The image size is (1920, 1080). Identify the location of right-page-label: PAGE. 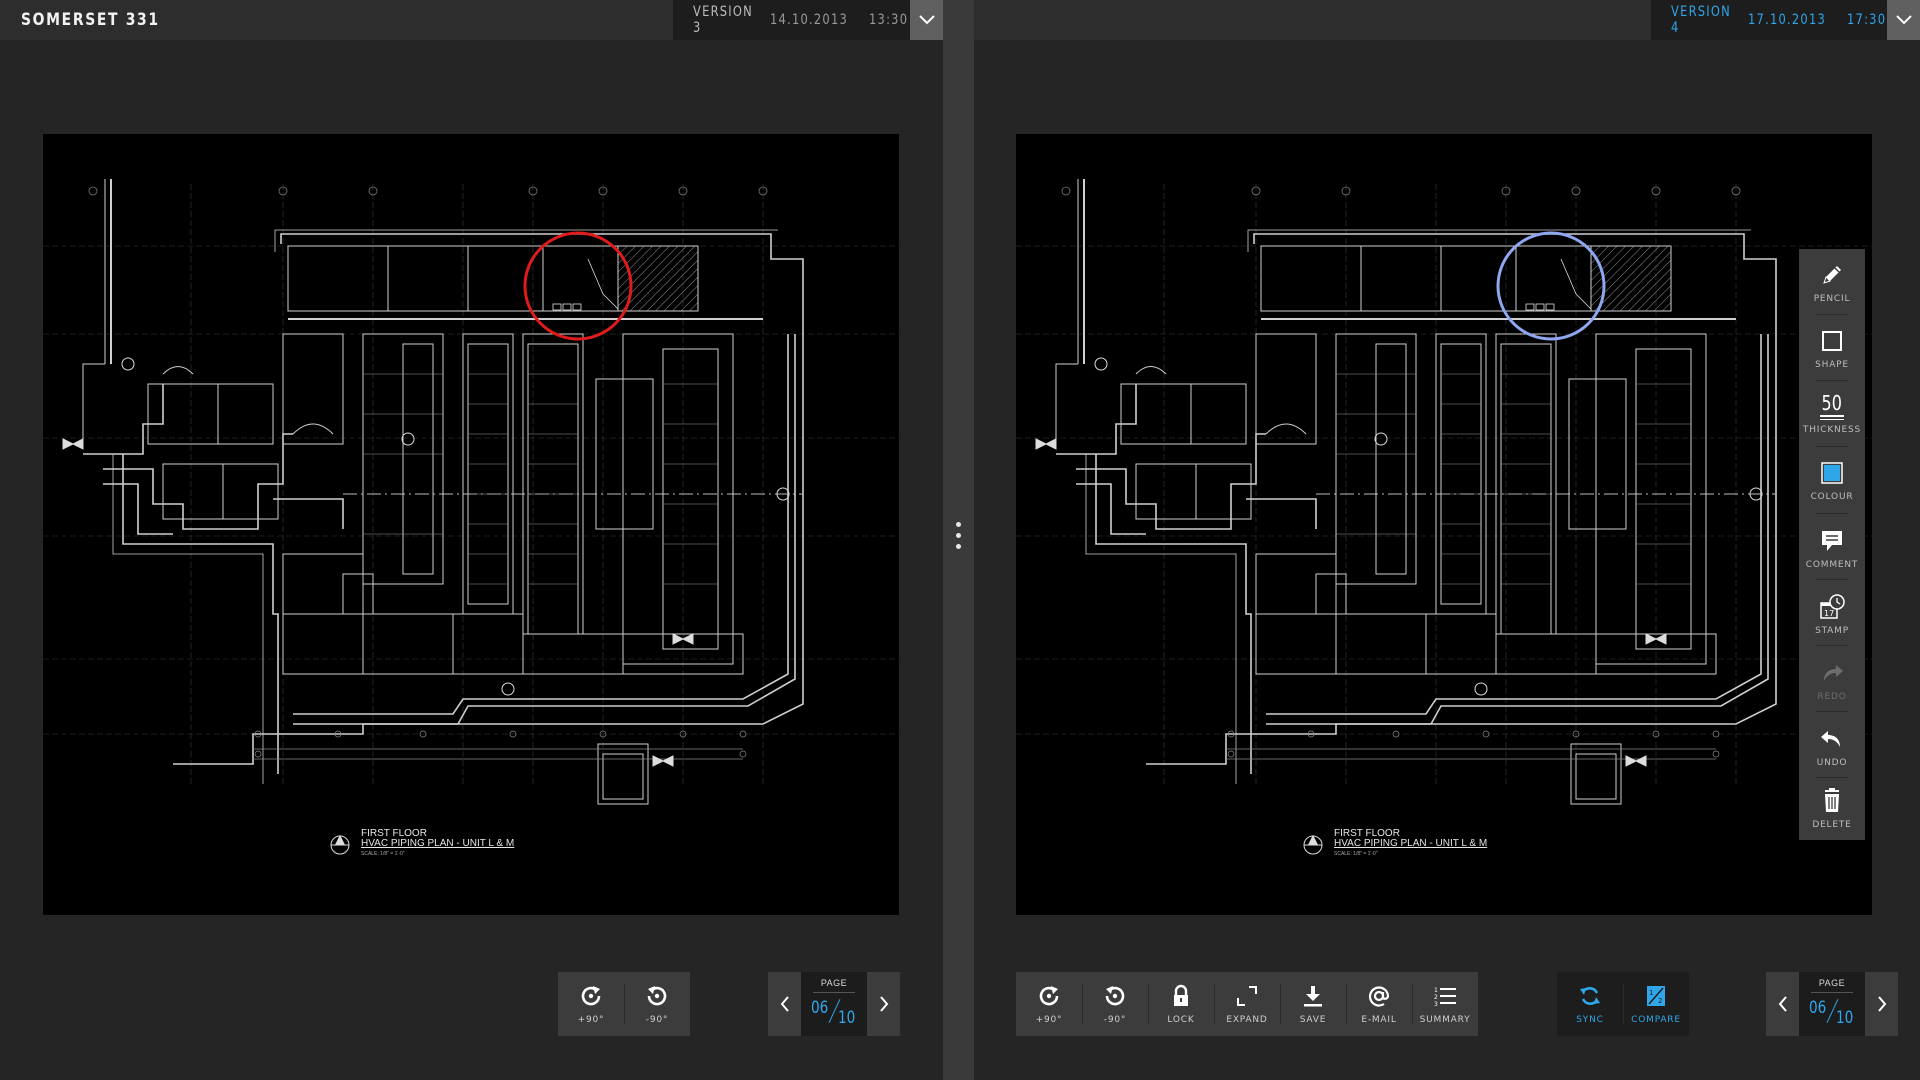
(1832, 983).